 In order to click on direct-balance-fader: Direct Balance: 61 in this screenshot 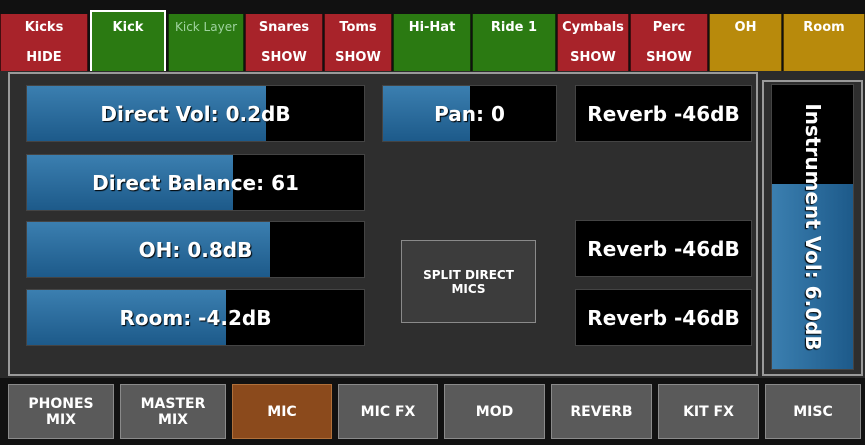, I will do `click(195, 182)`.